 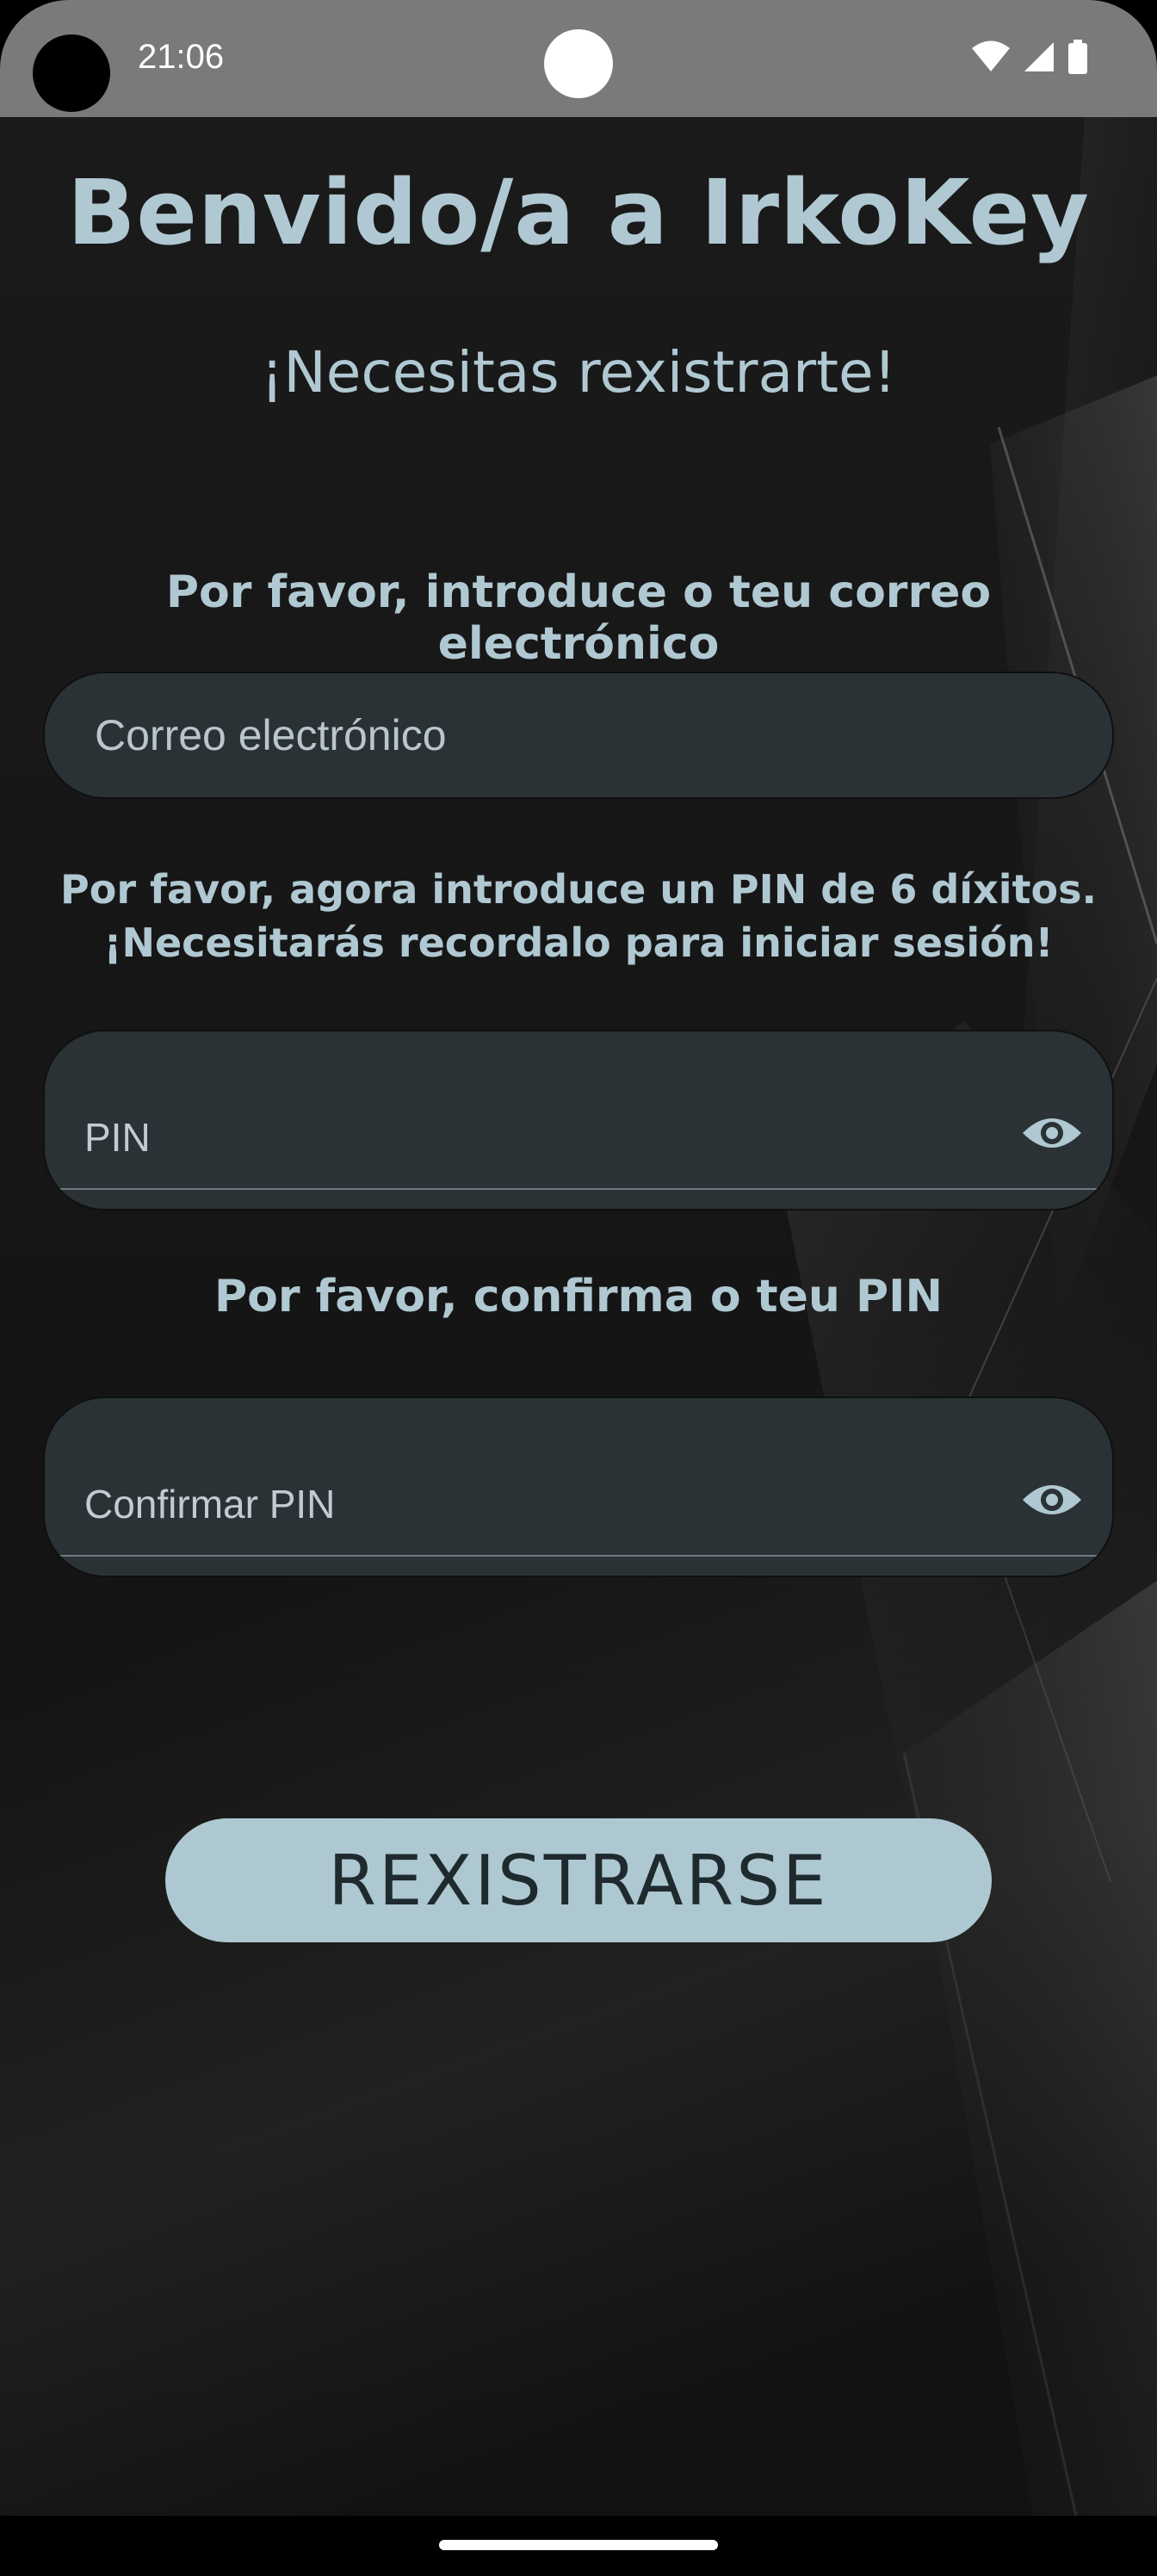 What do you see at coordinates (1039, 57) in the screenshot?
I see `signal-icon` at bounding box center [1039, 57].